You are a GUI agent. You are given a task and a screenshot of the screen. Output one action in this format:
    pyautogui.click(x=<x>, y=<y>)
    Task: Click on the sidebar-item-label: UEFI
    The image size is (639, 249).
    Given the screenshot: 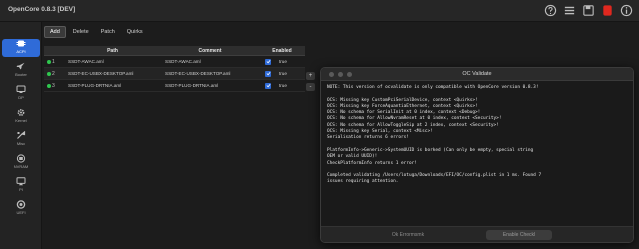 What is the action you would take?
    pyautogui.click(x=21, y=212)
    